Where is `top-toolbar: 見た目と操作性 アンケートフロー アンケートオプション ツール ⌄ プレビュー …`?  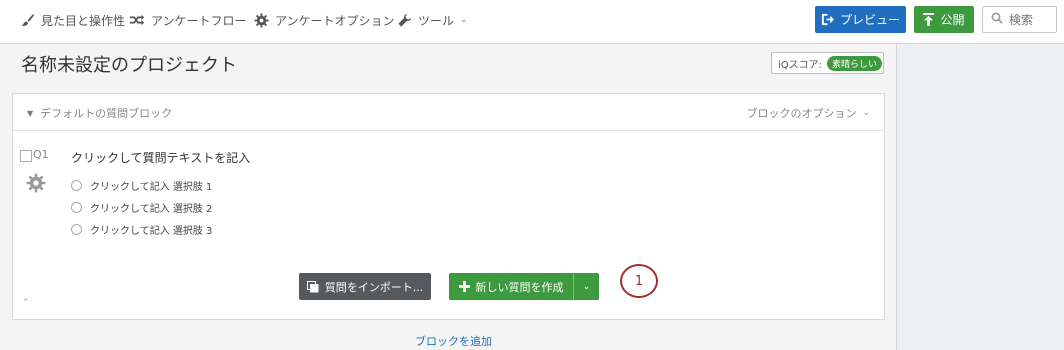
top-toolbar: 見た目と操作性 アンケートフロー アンケートオプション ツール ⌄ プレビュー … is located at coordinates (532, 22).